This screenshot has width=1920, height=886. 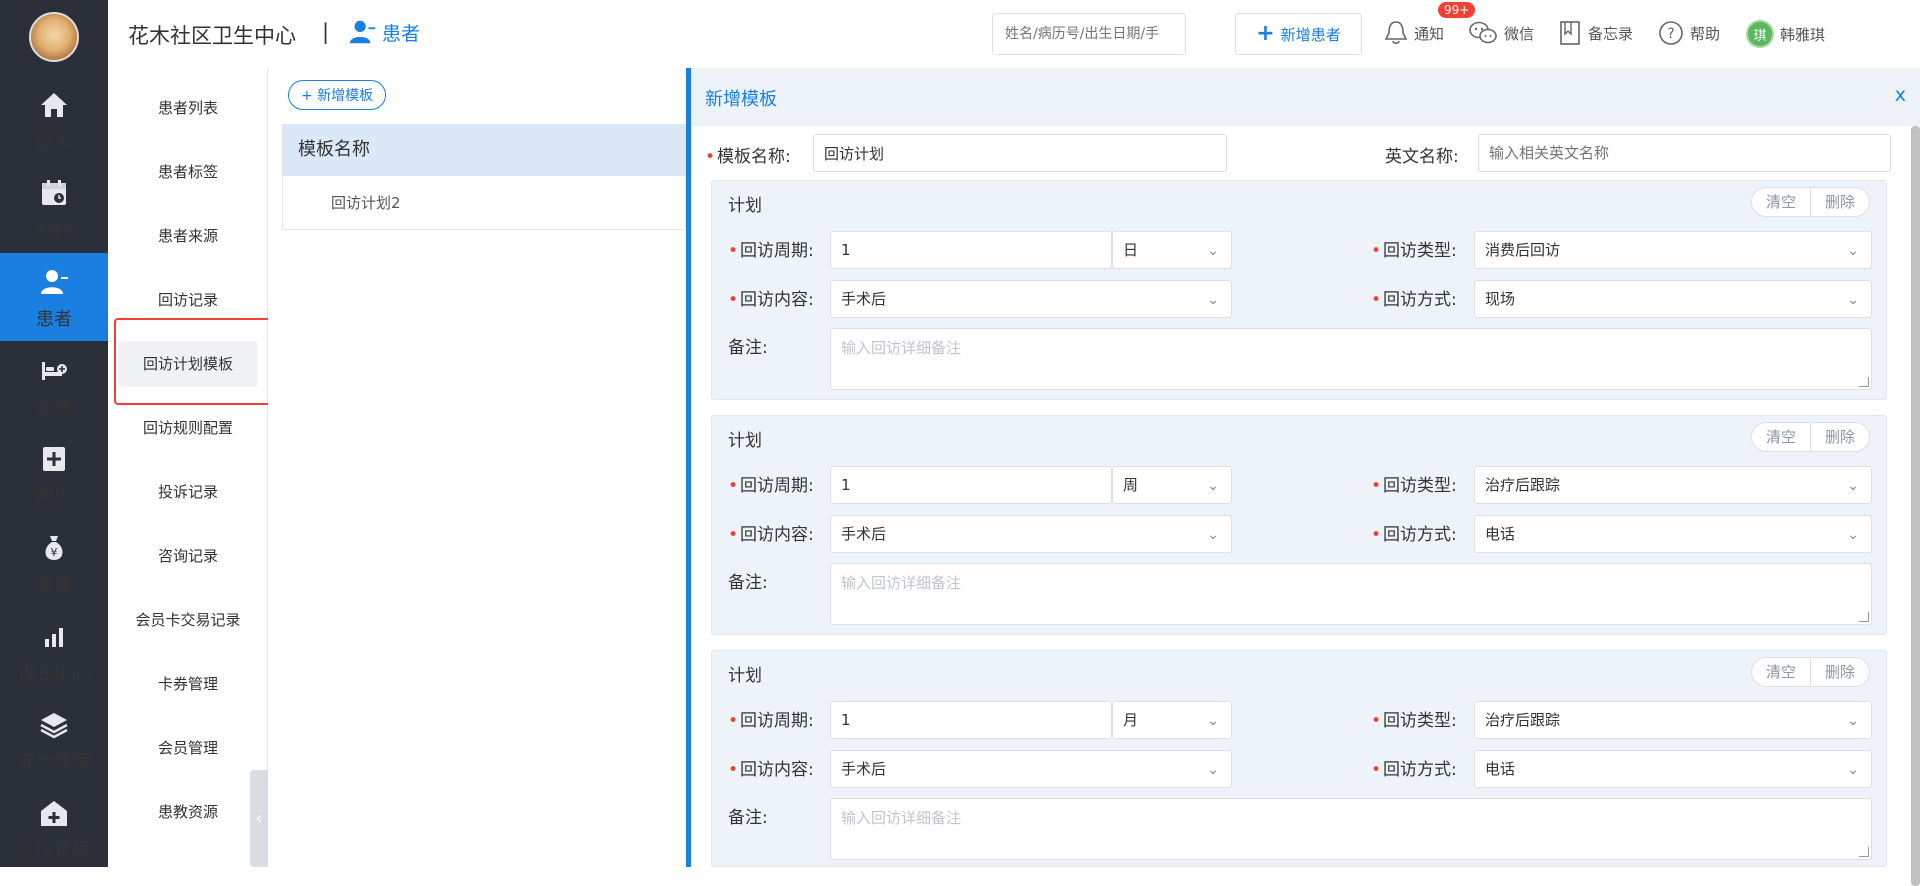 I want to click on help-button: ? 帮助, so click(x=1689, y=33).